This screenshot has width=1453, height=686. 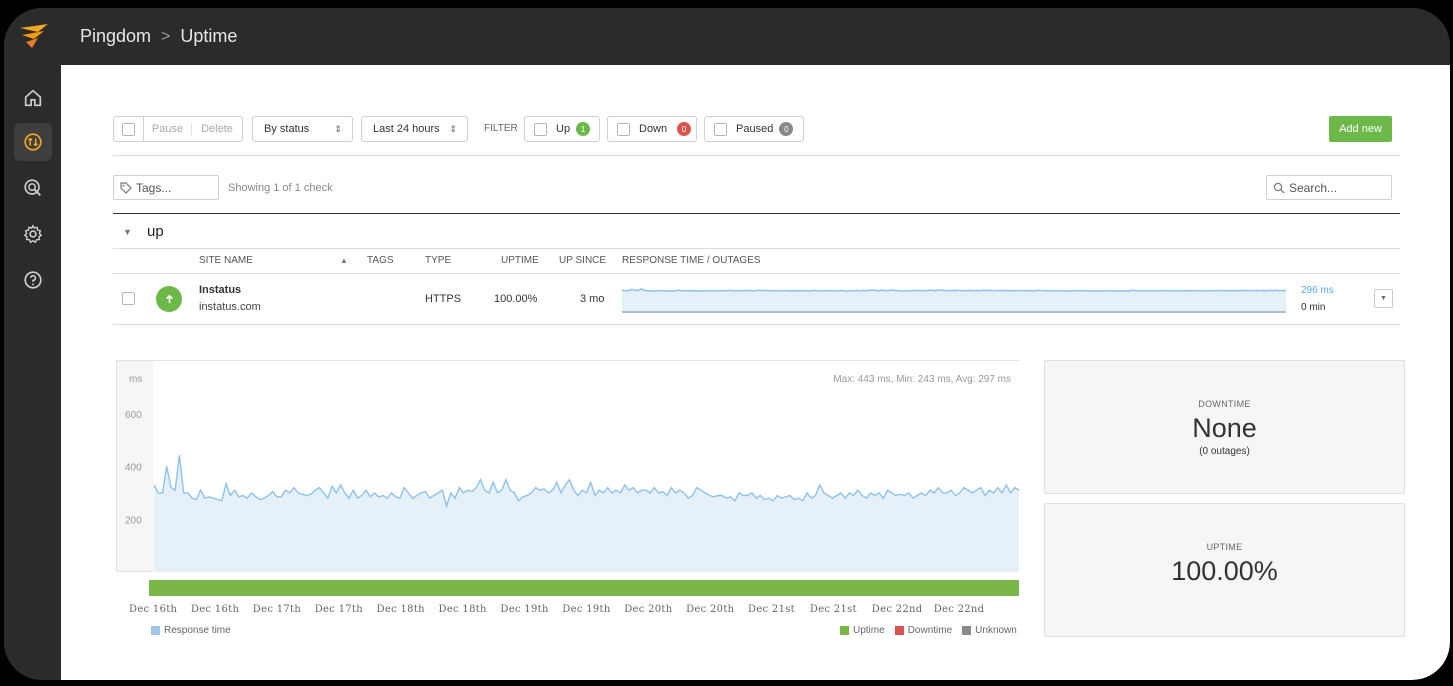 I want to click on uptime-bar-segment, so click(x=584, y=588).